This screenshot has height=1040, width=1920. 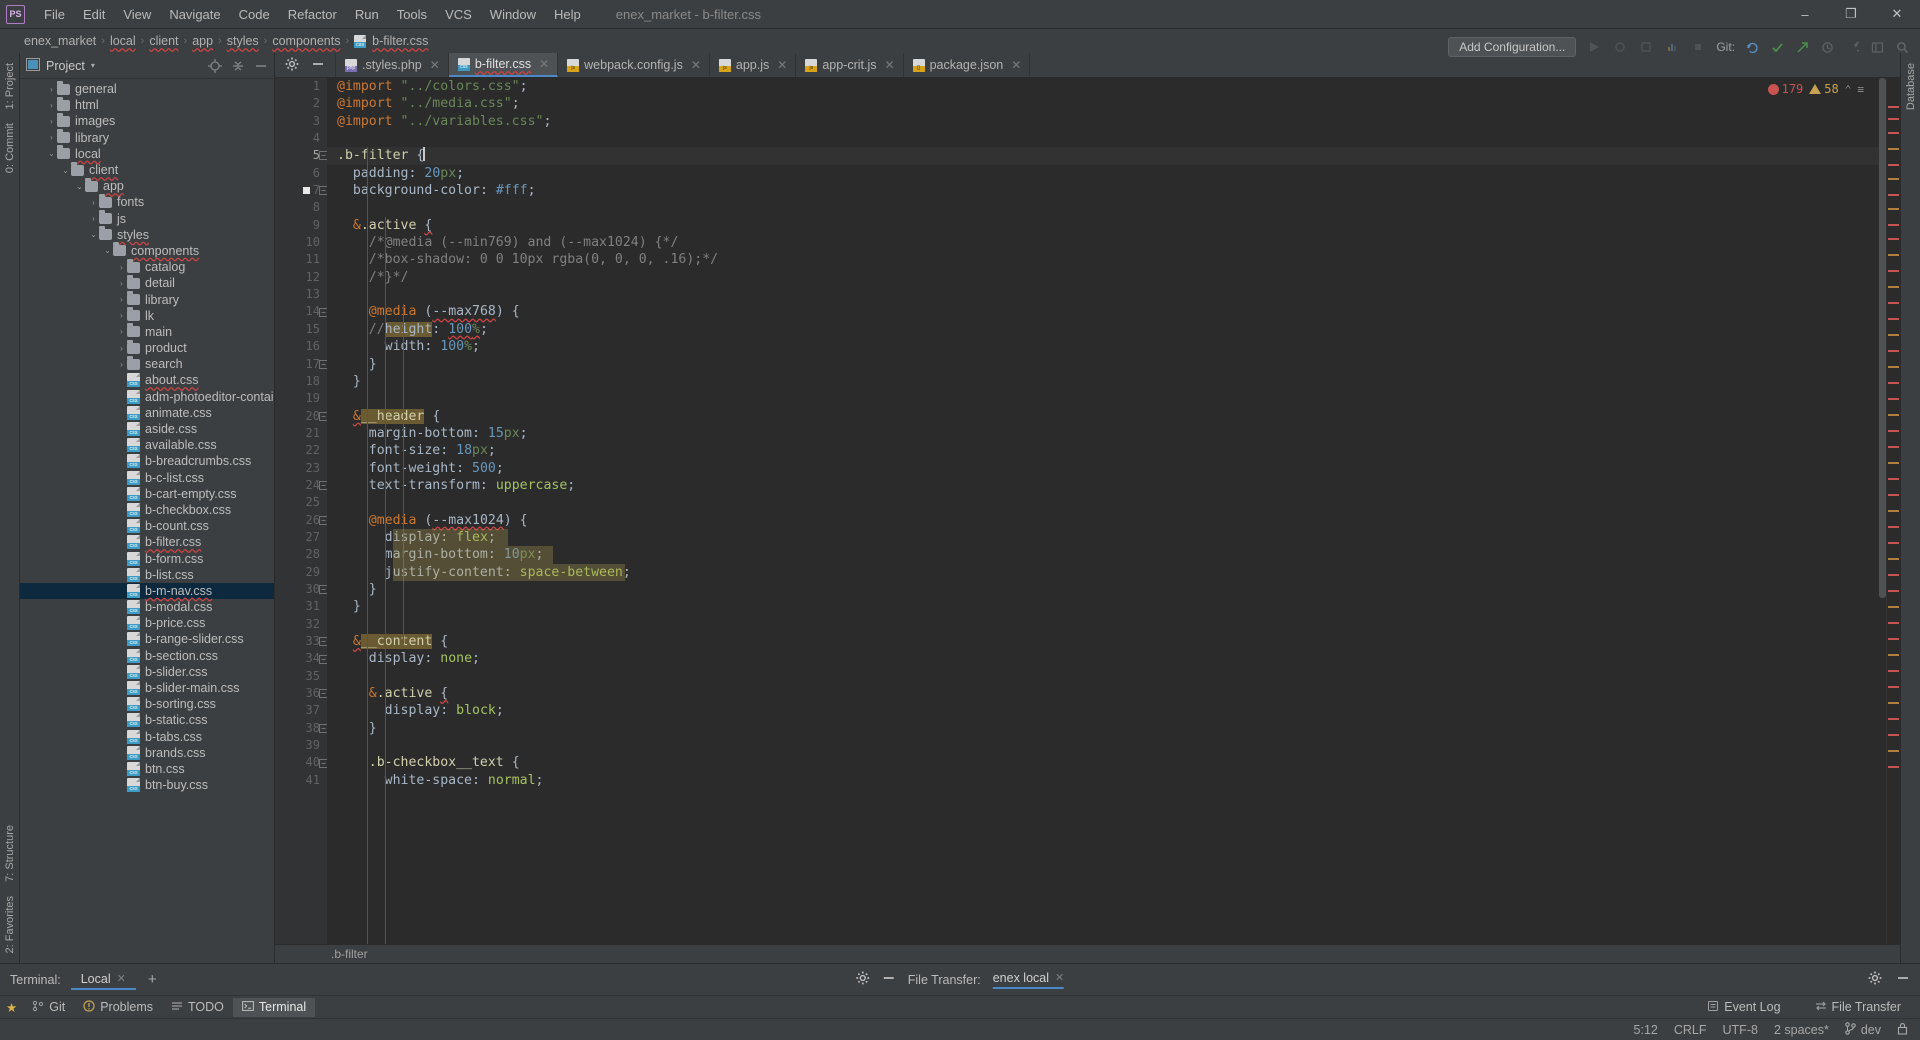 I want to click on line-number: 6, so click(x=301, y=173).